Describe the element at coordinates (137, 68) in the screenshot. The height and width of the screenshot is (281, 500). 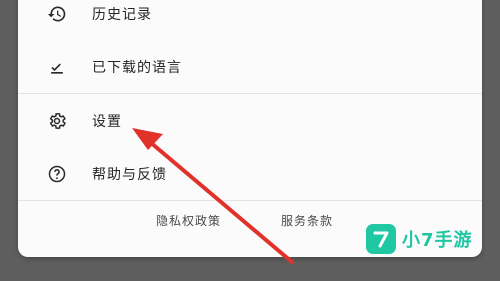
I see `menu-item-label: 已下载的语言` at that location.